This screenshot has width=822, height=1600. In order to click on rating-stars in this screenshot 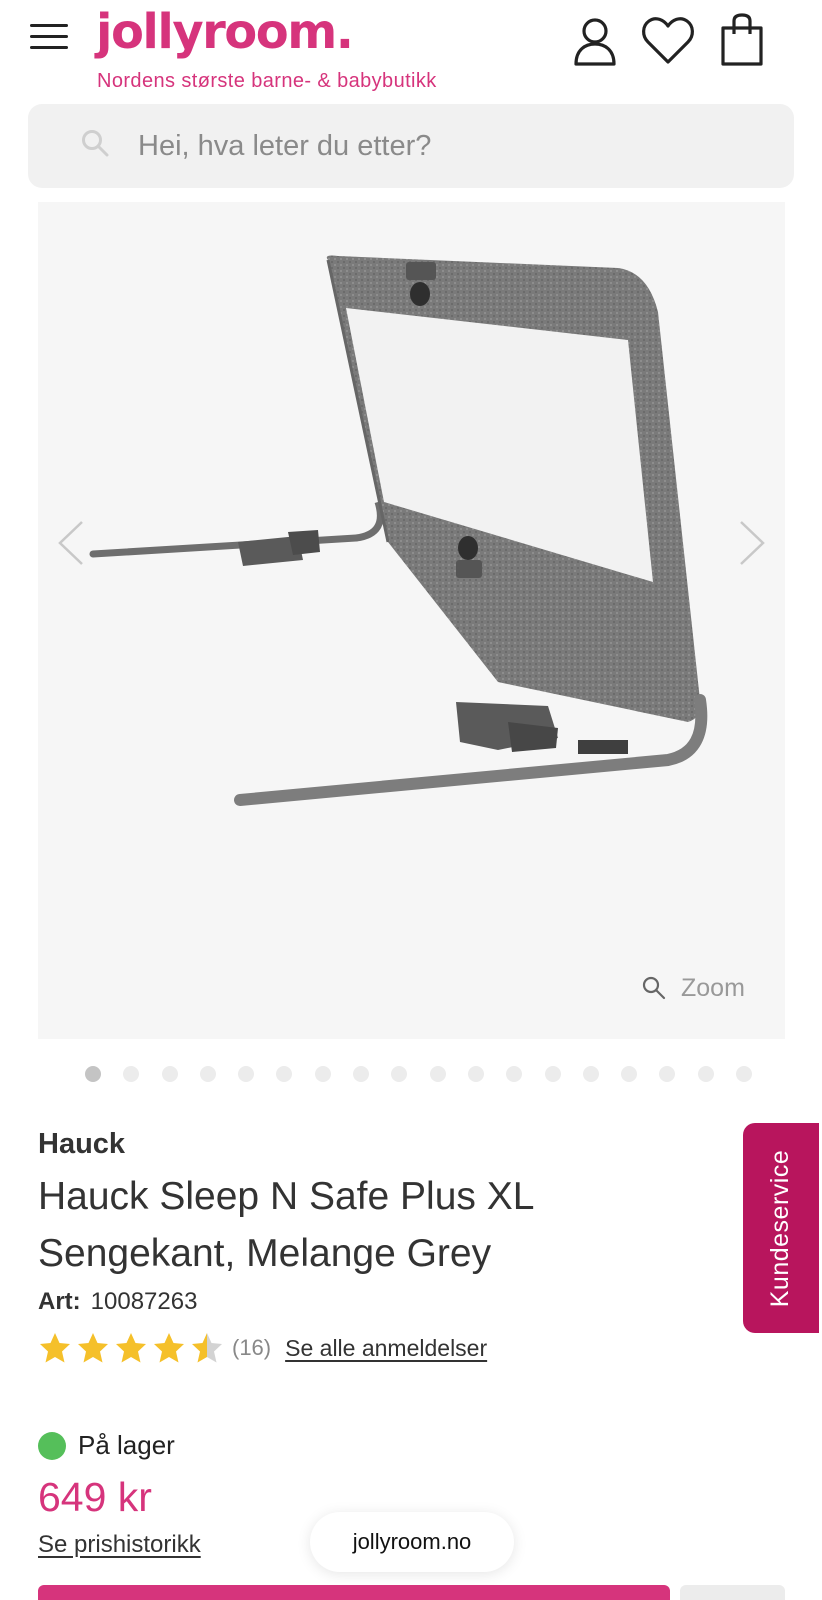, I will do `click(133, 1348)`.